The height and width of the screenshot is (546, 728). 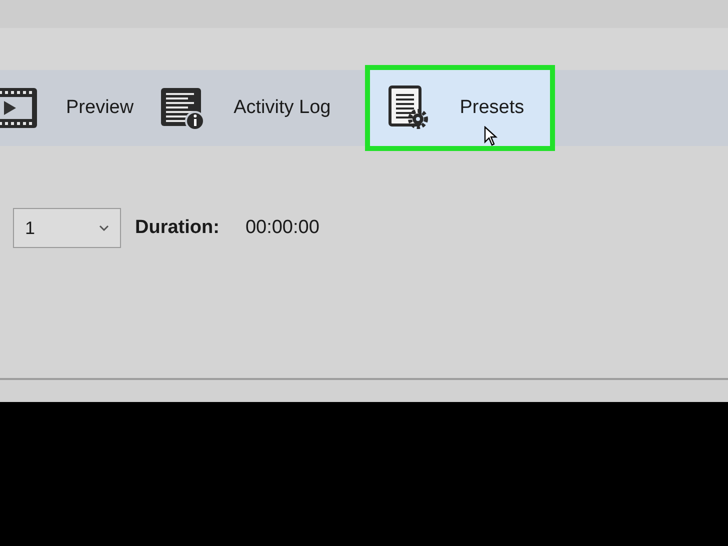 What do you see at coordinates (183, 108) in the screenshot?
I see `log-info-icon` at bounding box center [183, 108].